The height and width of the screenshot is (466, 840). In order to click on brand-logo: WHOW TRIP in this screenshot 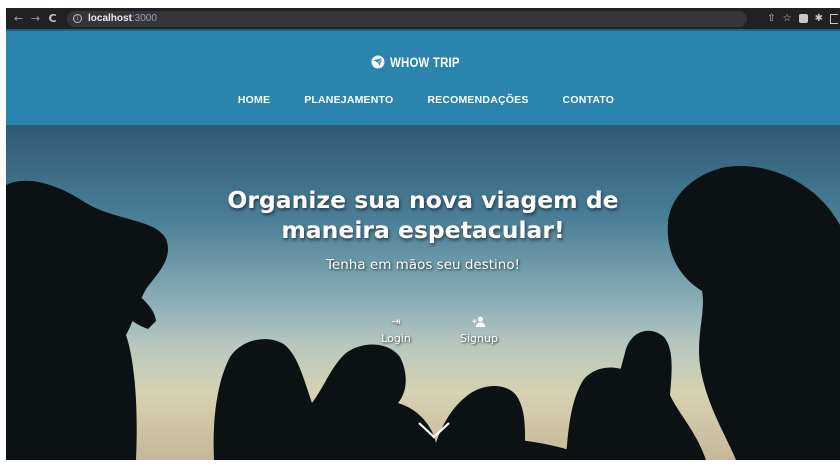, I will do `click(423, 62)`.